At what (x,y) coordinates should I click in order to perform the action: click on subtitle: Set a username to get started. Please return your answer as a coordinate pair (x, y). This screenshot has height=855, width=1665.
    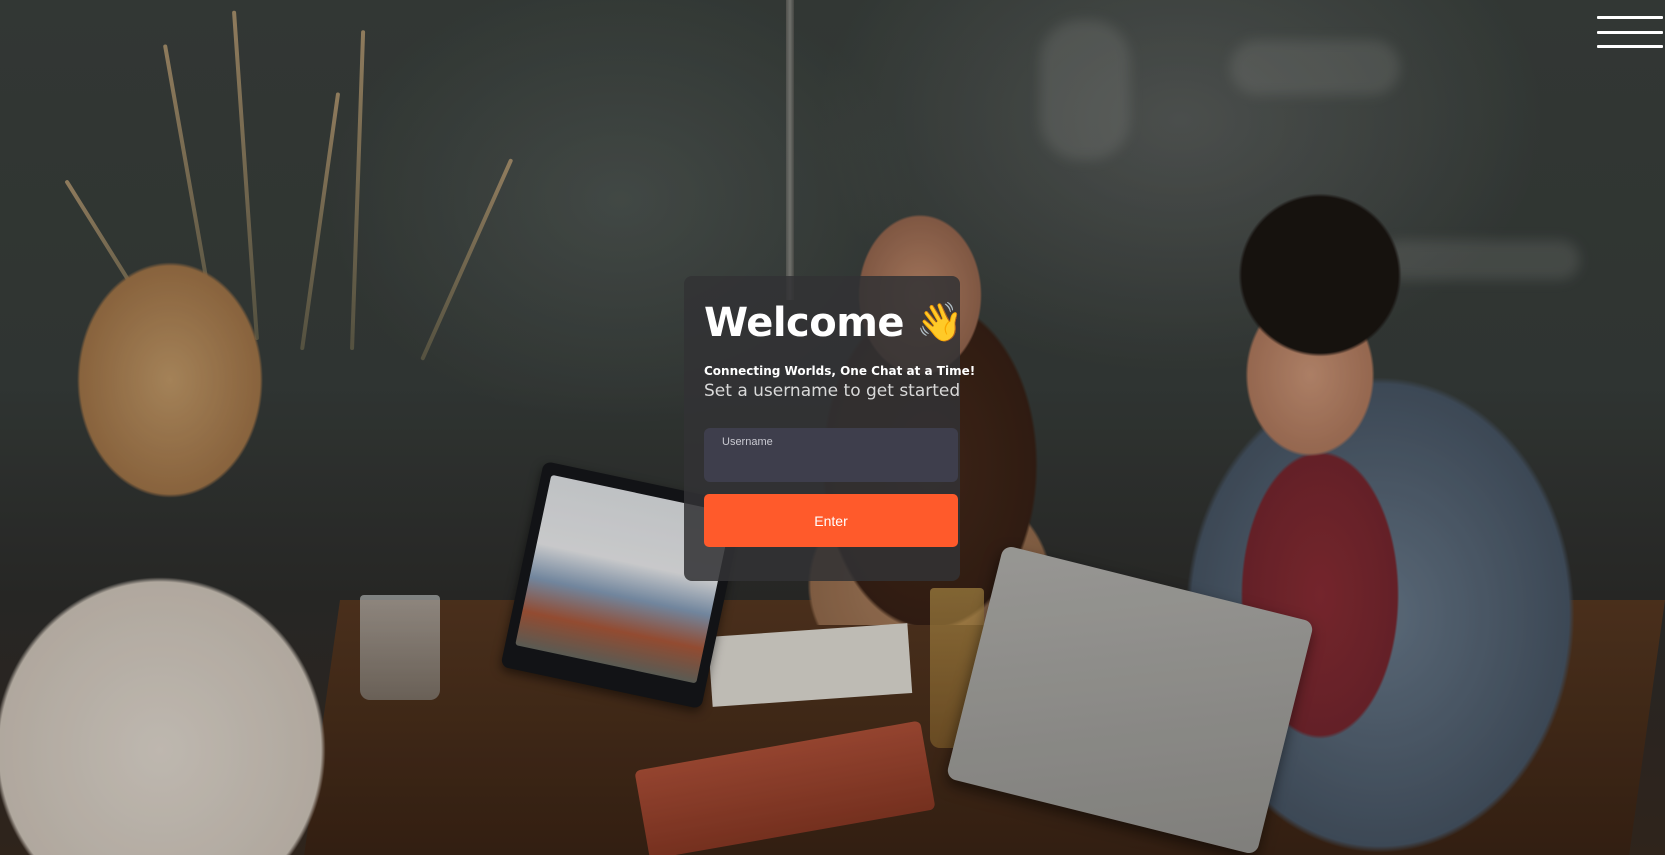
    Looking at the image, I should click on (832, 391).